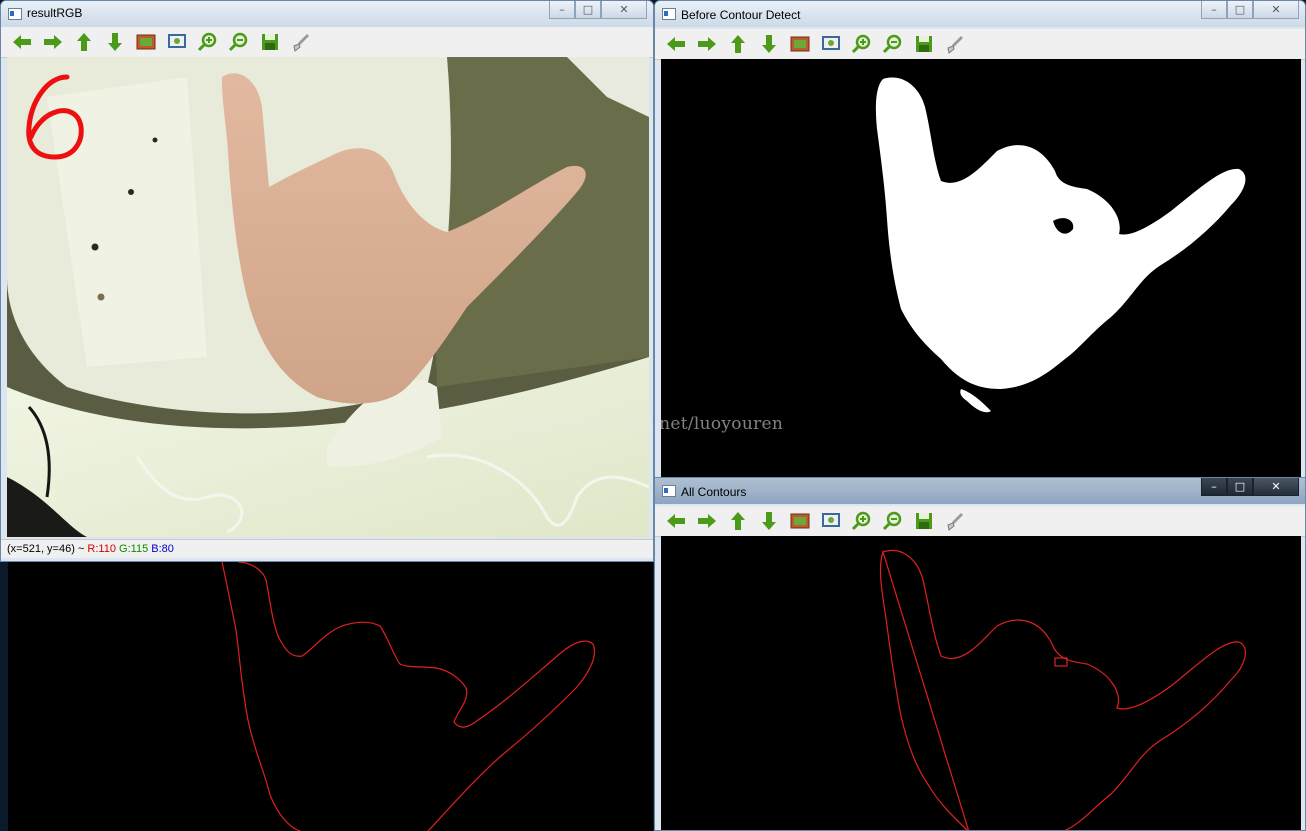 Image resolution: width=1306 pixels, height=831 pixels. Describe the element at coordinates (980, 44) in the screenshot. I see `toolbar-before-contour` at that location.